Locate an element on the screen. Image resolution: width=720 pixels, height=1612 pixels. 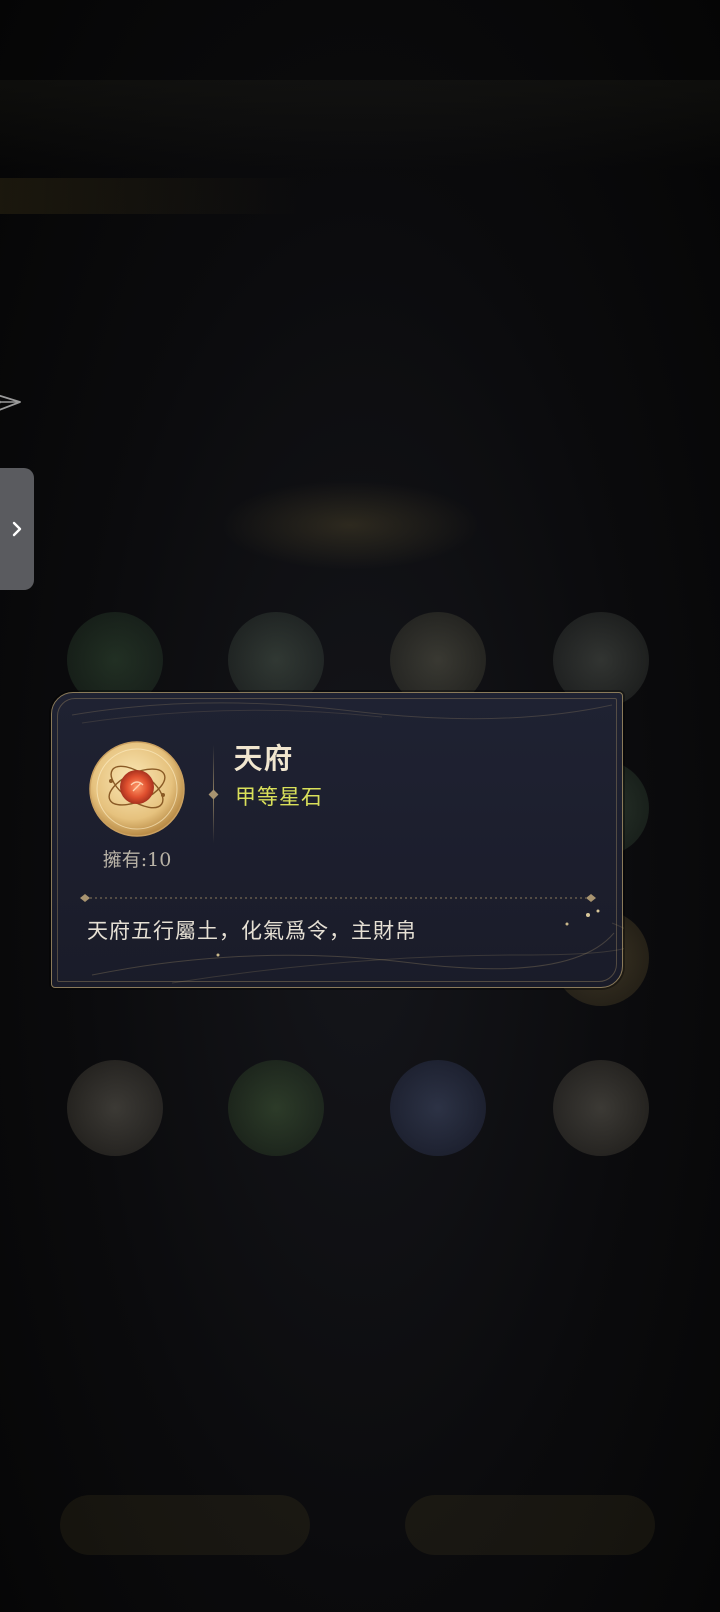
owned-count: 擁有:10 is located at coordinates (137, 860).